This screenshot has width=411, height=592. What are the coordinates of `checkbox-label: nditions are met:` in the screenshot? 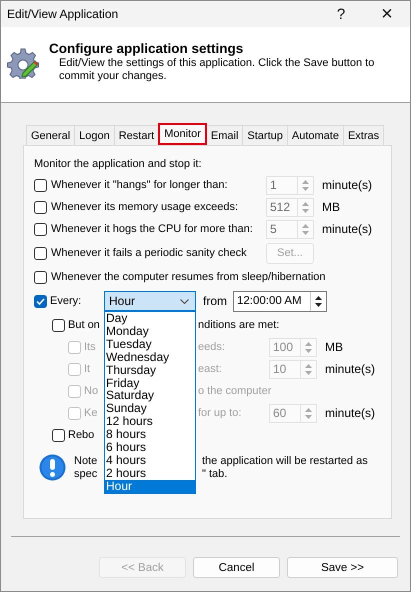 It's located at (239, 325).